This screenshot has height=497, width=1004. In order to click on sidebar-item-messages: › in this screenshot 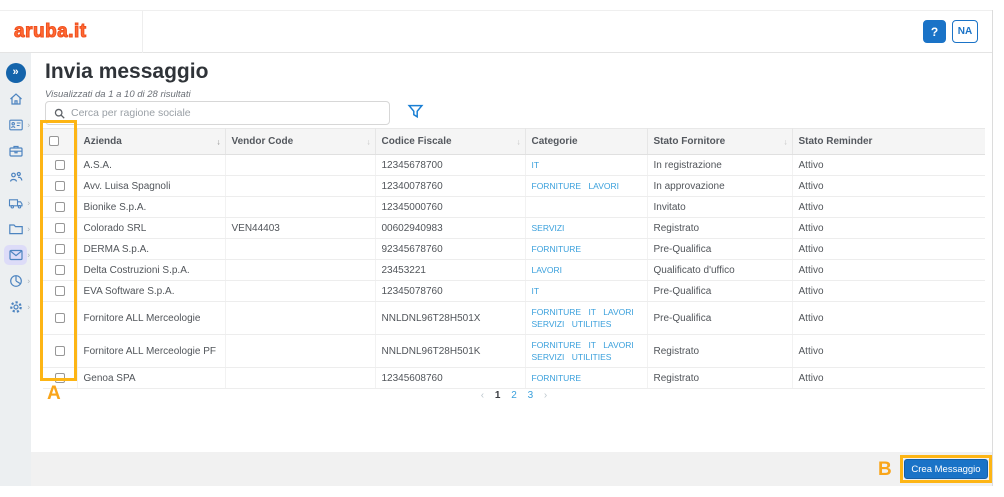, I will do `click(15, 254)`.